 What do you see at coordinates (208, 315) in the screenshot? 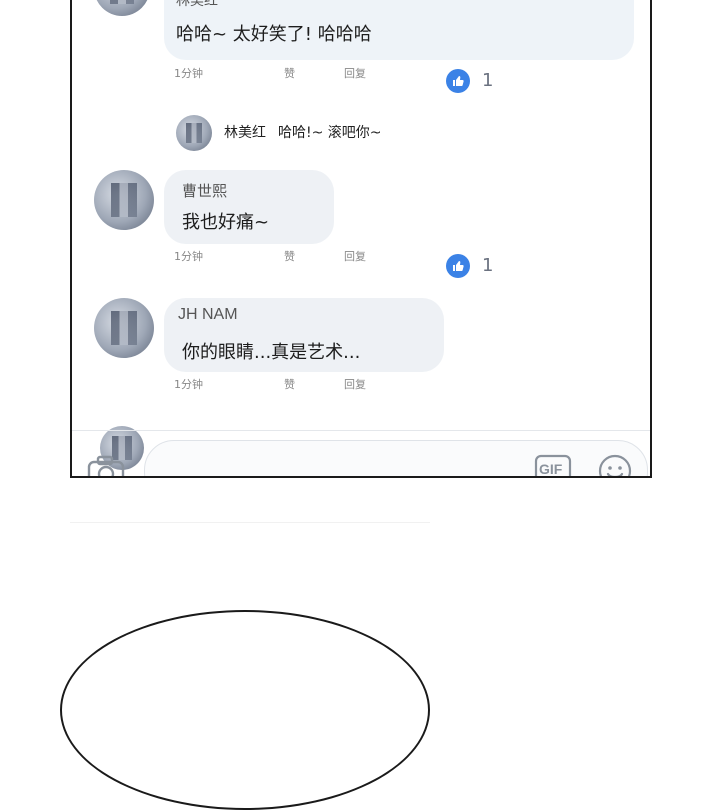
I see `comment-author: JH NAM` at bounding box center [208, 315].